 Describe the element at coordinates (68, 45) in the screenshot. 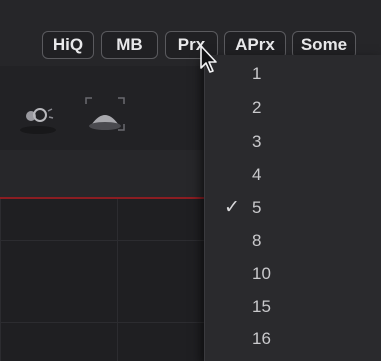

I see `hiq-button: HiQ` at that location.